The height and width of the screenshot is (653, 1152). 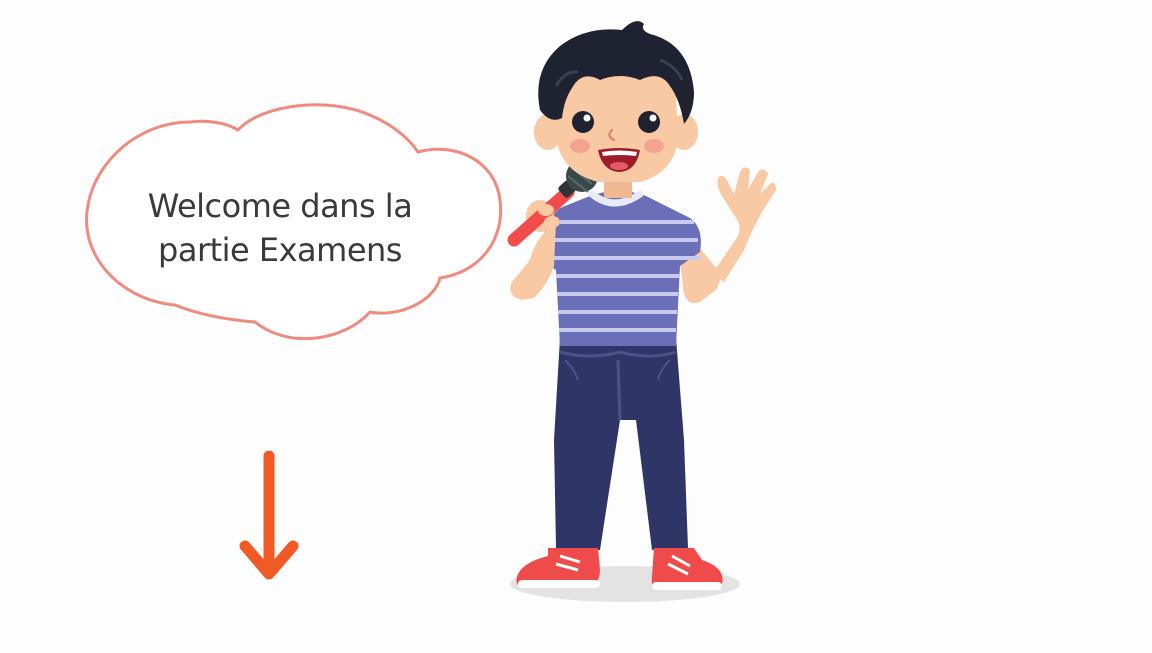 What do you see at coordinates (269, 515) in the screenshot?
I see `down-arrow-icon` at bounding box center [269, 515].